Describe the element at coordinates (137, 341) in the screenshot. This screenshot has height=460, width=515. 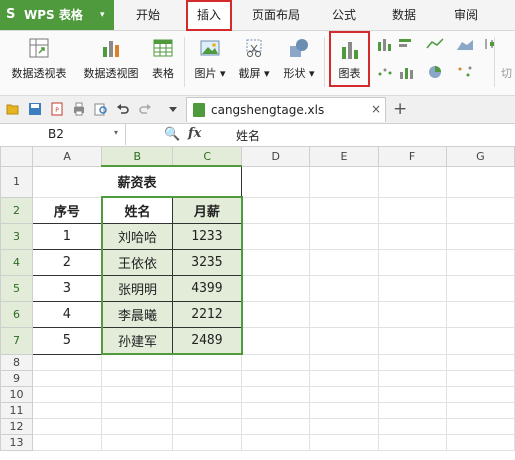
I see `table-cell: 孙建军` at that location.